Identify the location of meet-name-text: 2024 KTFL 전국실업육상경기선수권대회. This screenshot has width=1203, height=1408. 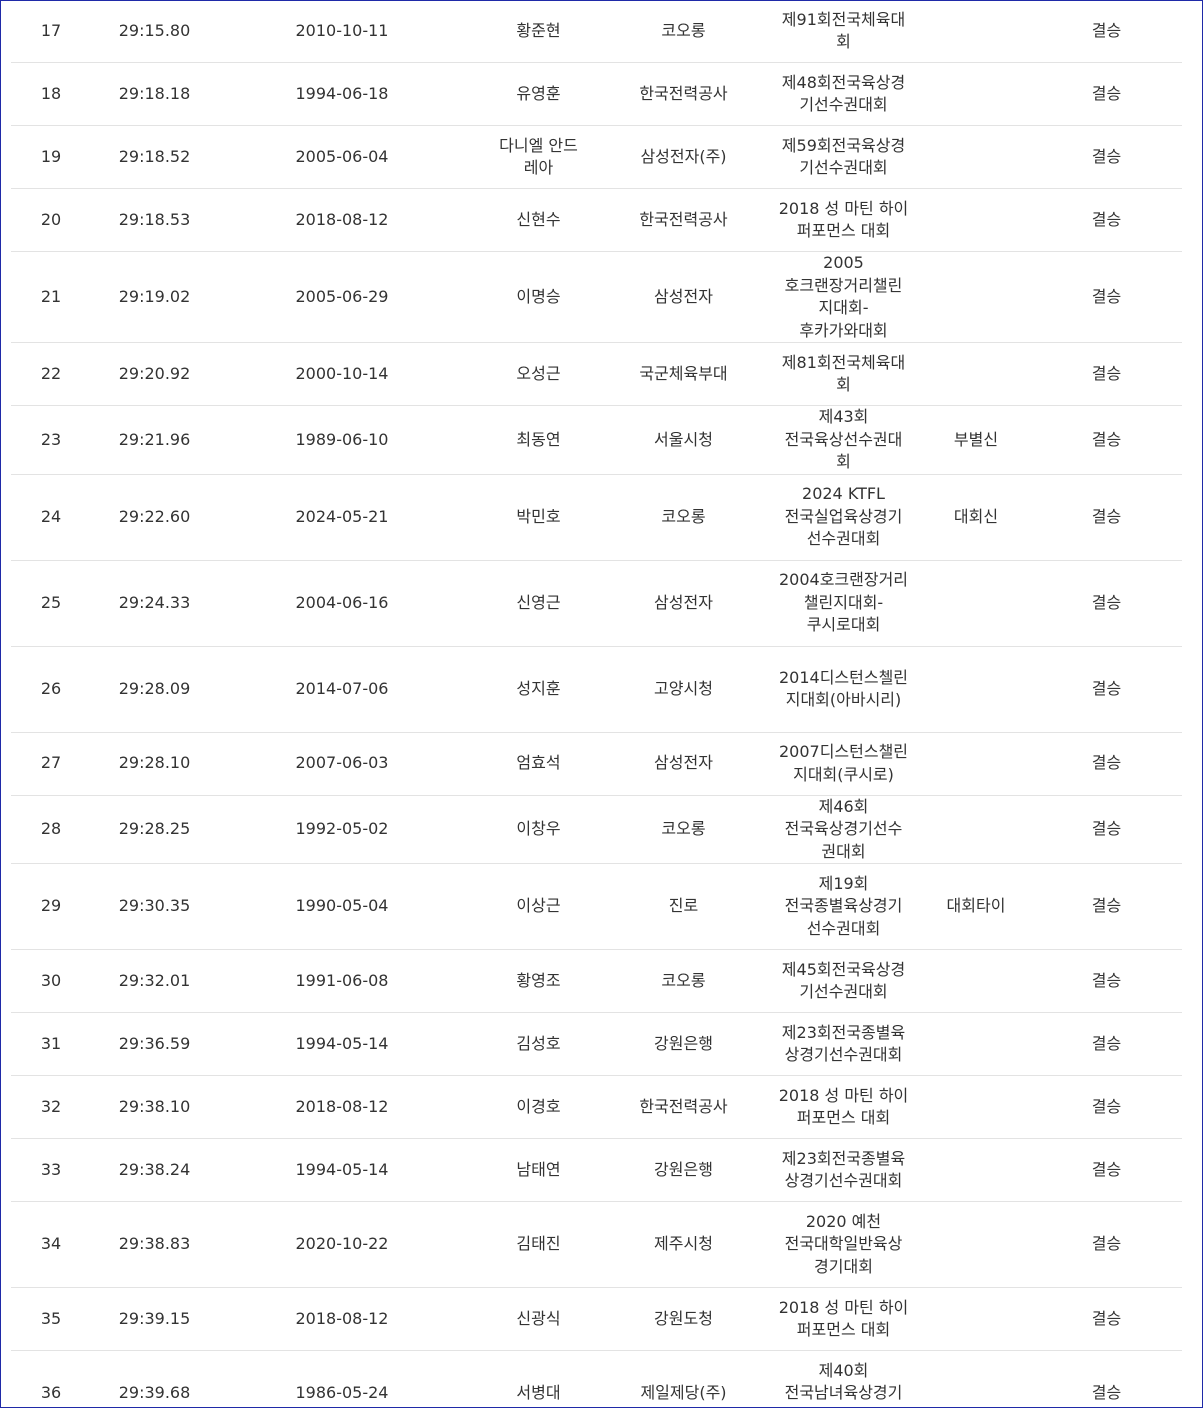
(843, 516).